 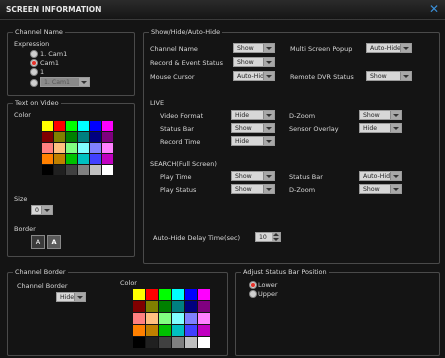 I want to click on close-icon: ✕, so click(x=434, y=9).